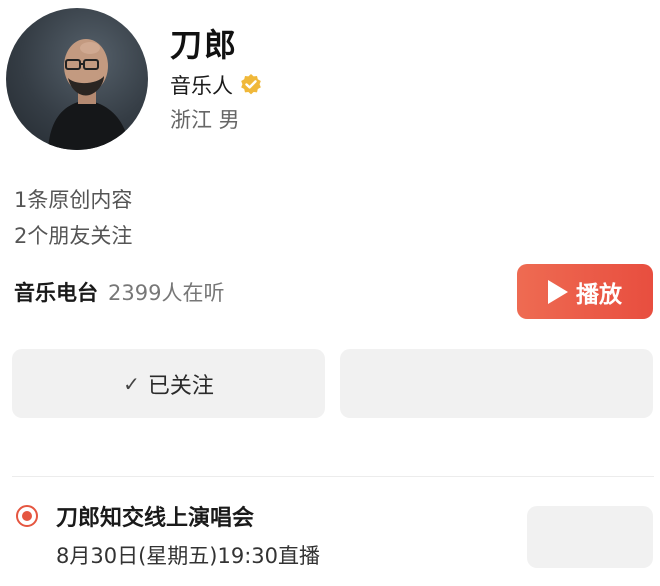  What do you see at coordinates (56, 293) in the screenshot?
I see `radio-title: 音乐电台` at bounding box center [56, 293].